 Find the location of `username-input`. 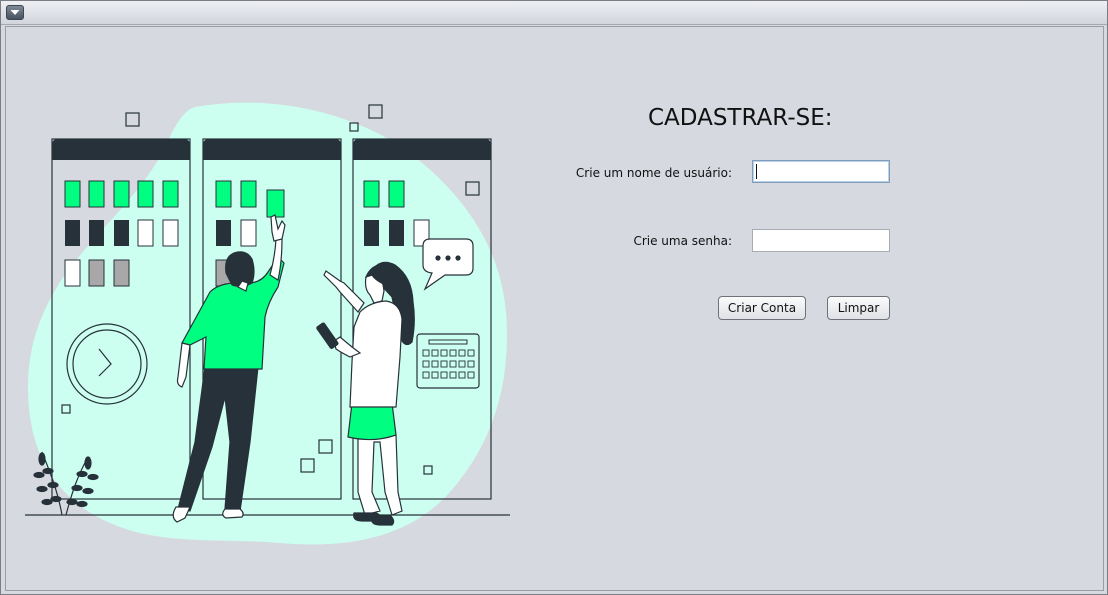

username-input is located at coordinates (821, 171).